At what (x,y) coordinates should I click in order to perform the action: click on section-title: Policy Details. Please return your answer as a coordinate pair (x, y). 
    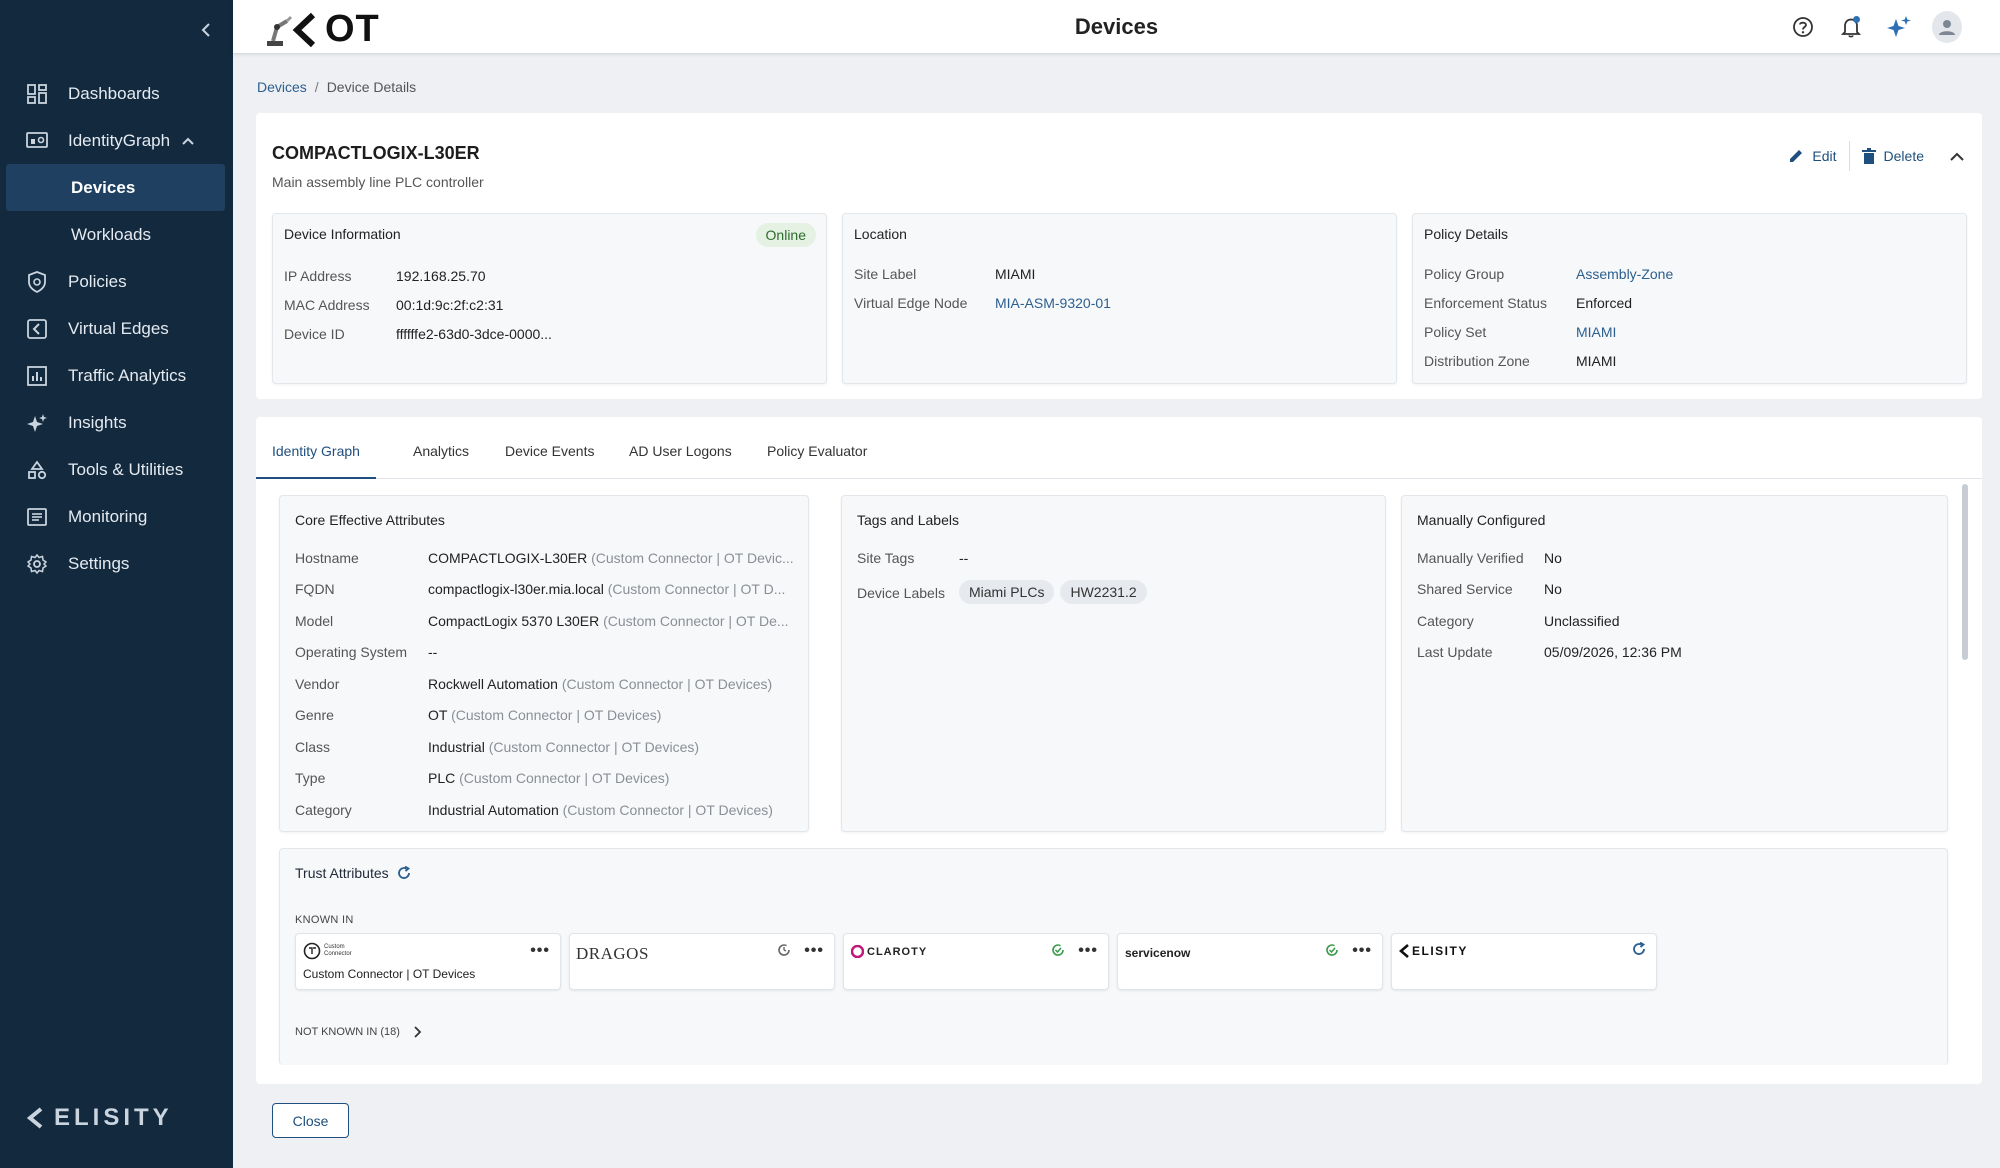
    Looking at the image, I should click on (1466, 234).